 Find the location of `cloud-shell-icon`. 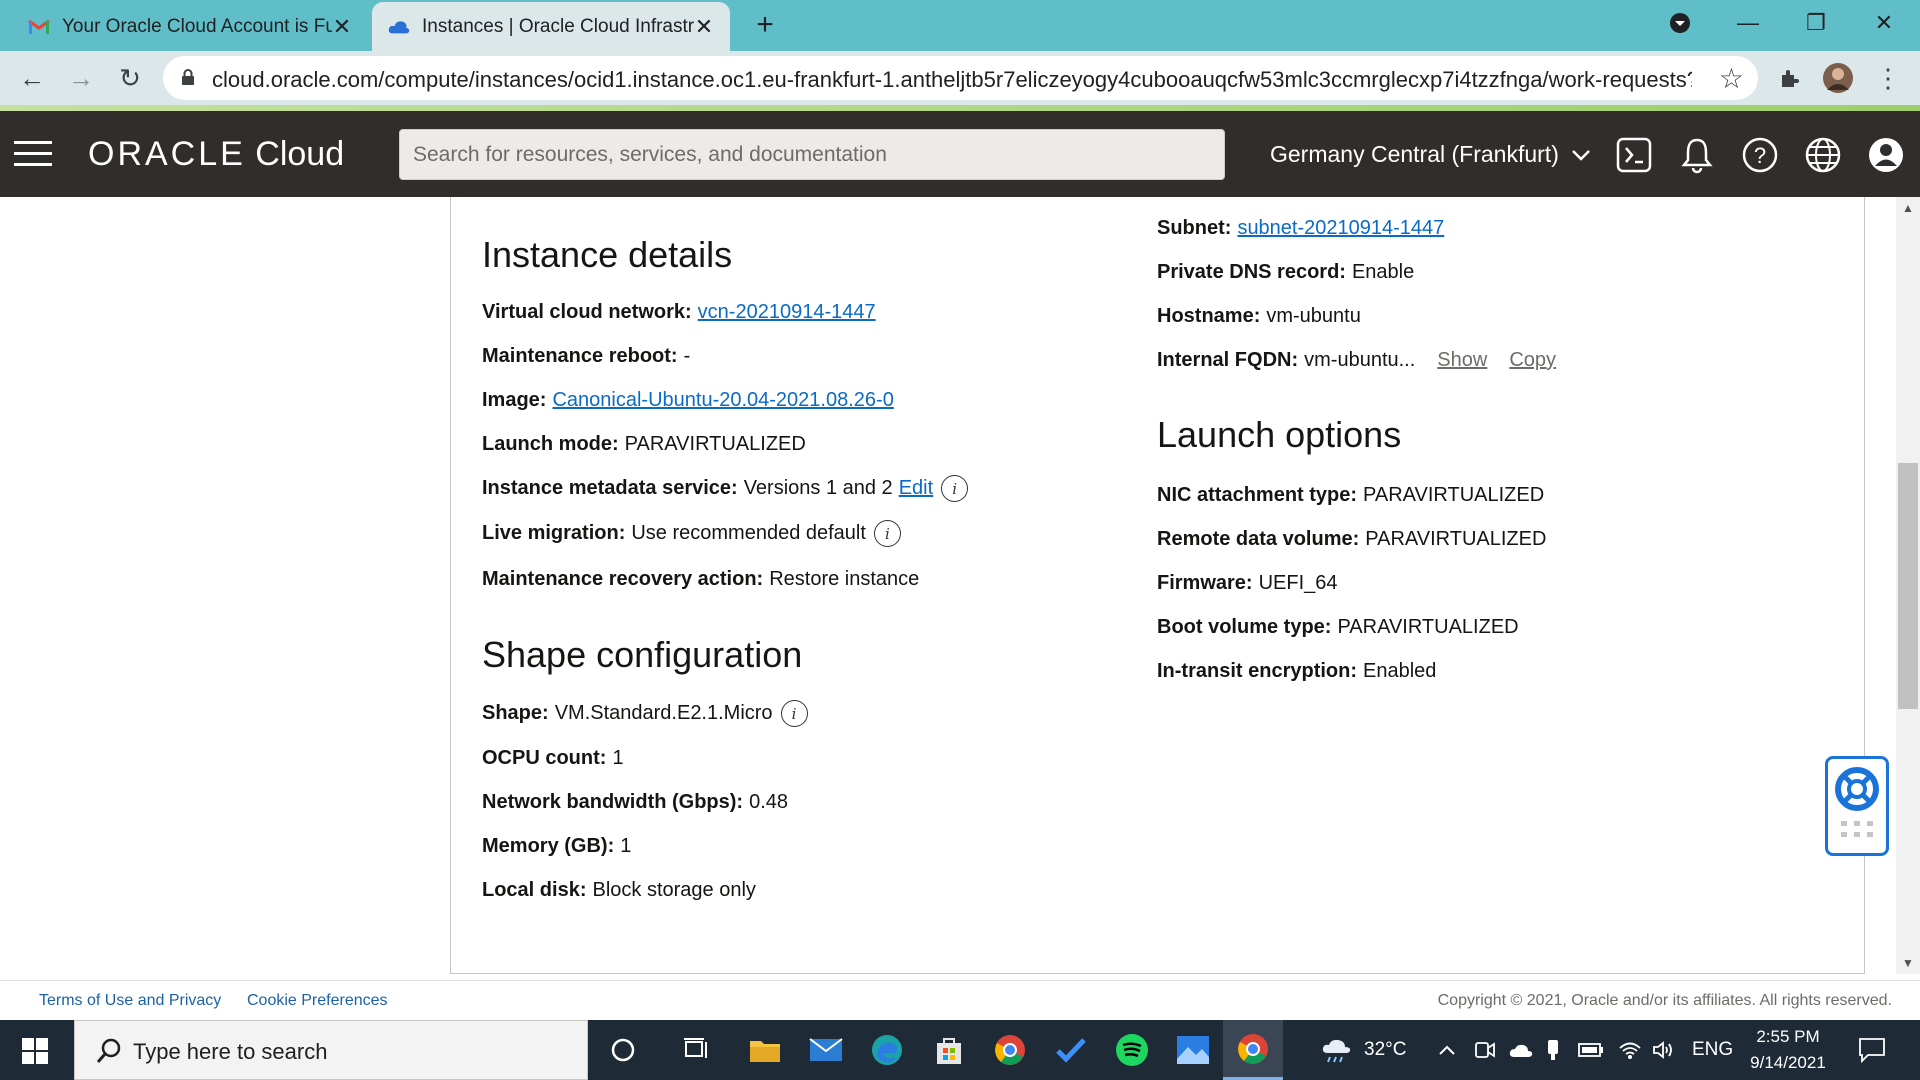

cloud-shell-icon is located at coordinates (1635, 155).